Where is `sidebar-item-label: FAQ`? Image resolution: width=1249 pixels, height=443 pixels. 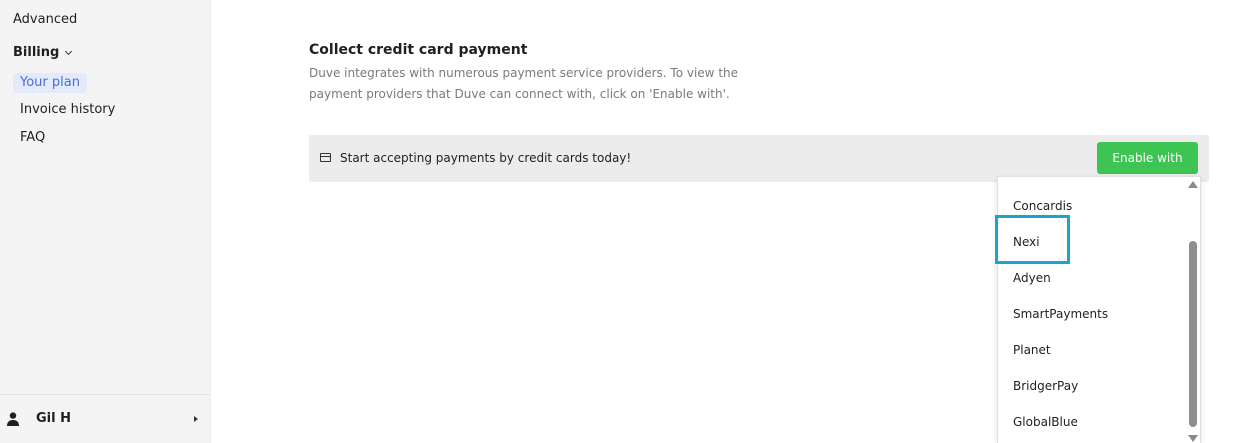 sidebar-item-label: FAQ is located at coordinates (33, 137).